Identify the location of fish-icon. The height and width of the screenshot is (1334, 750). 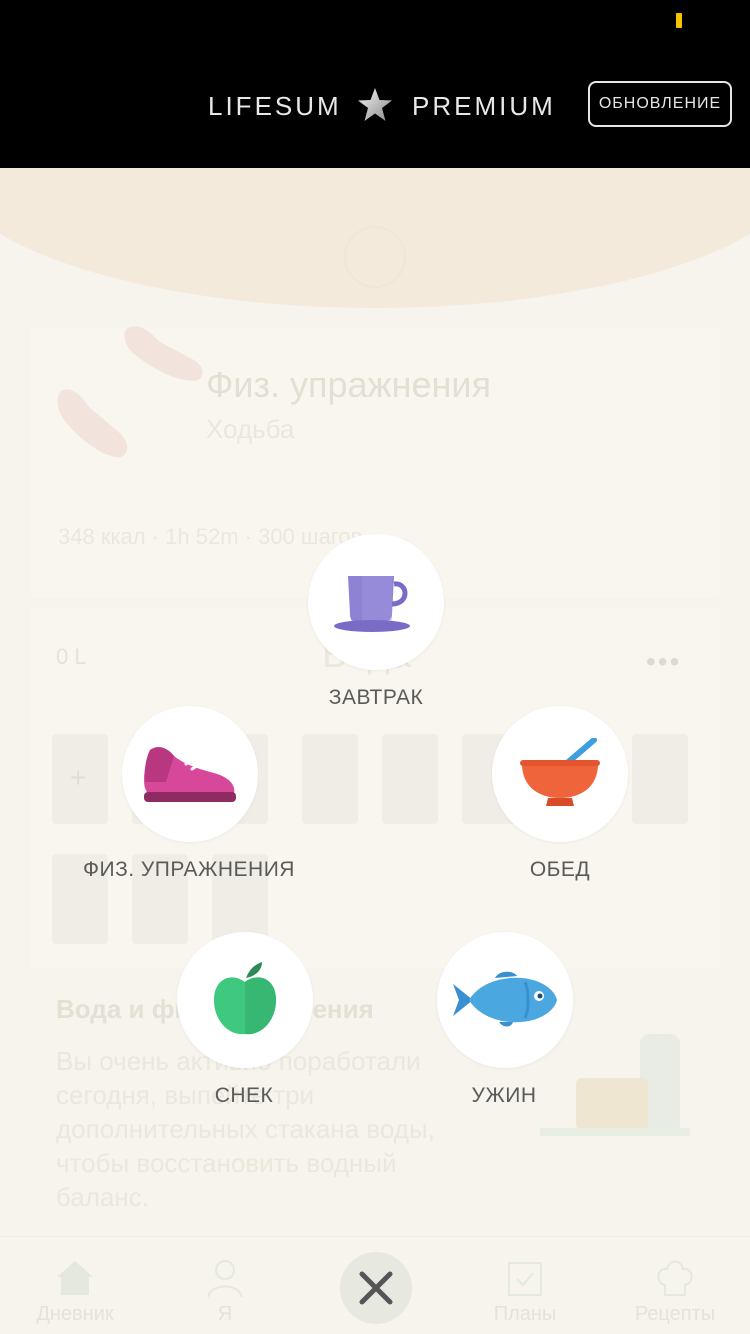
(505, 999).